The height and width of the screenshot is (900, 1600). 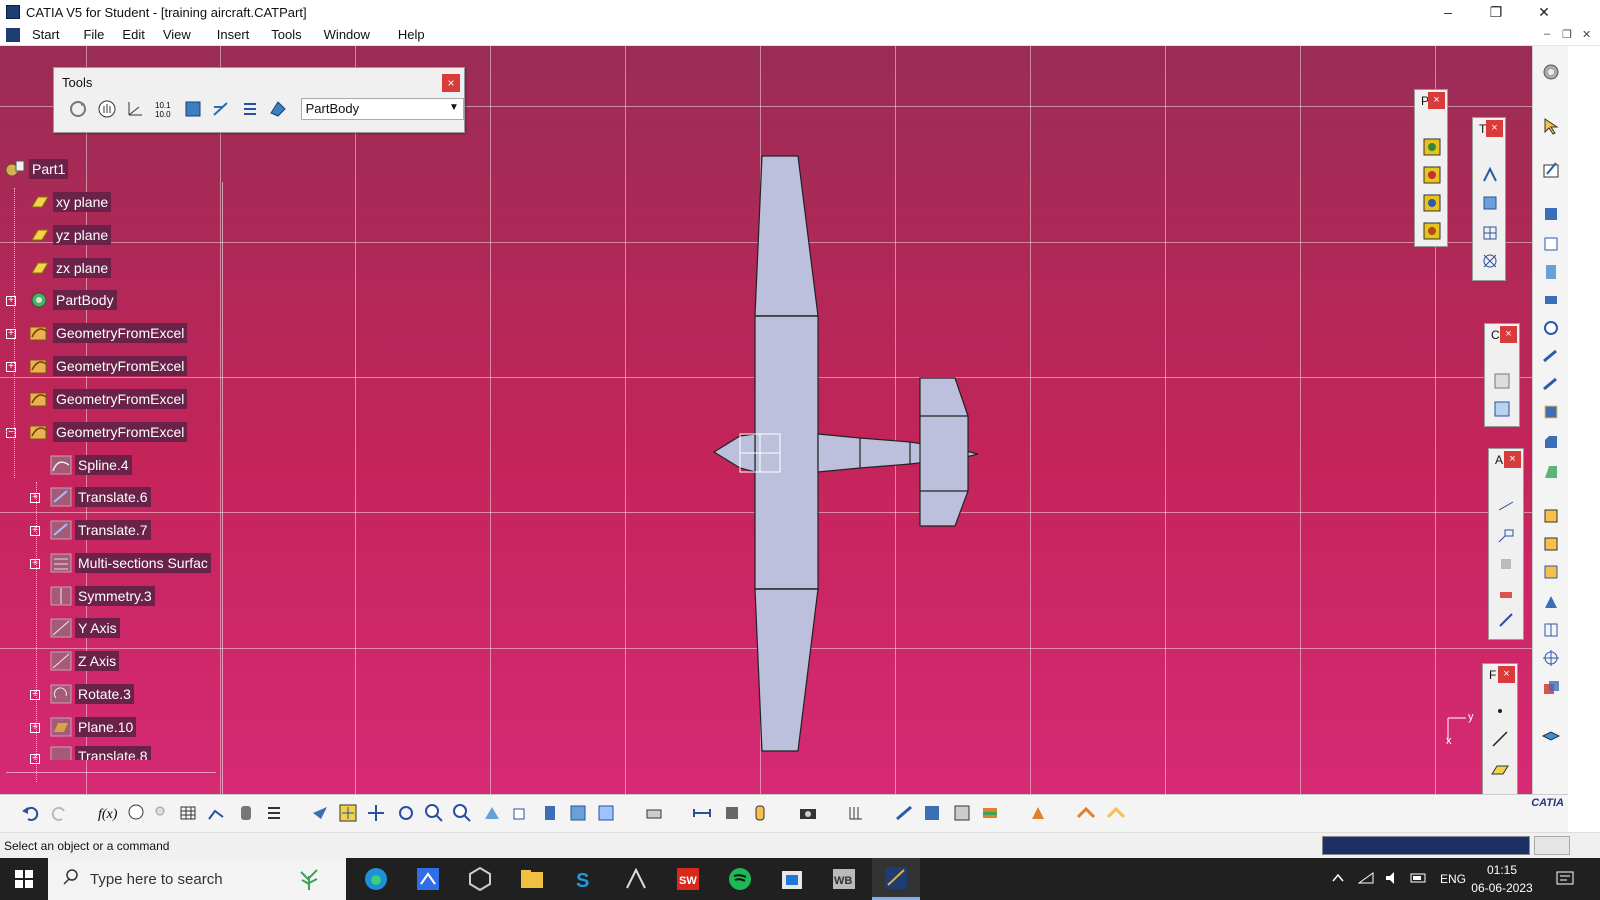 I want to click on catalog-icon, so click(x=192, y=108).